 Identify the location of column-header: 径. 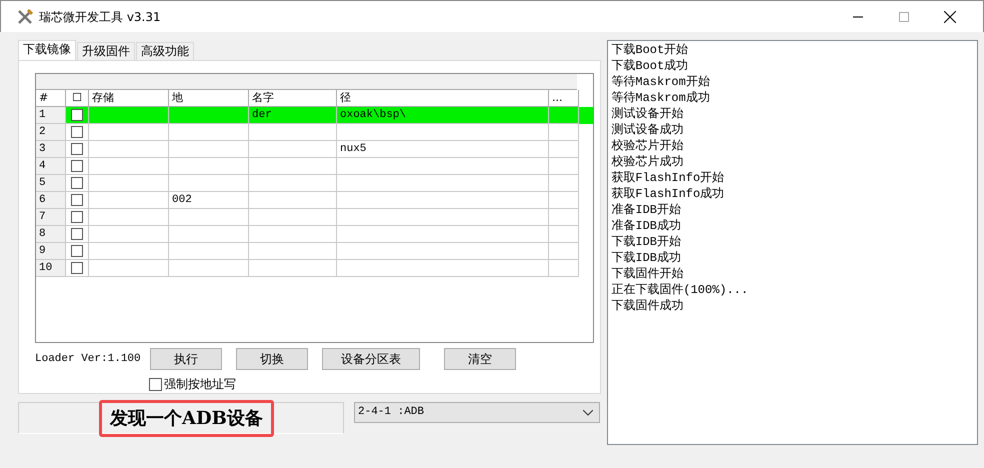
(443, 98).